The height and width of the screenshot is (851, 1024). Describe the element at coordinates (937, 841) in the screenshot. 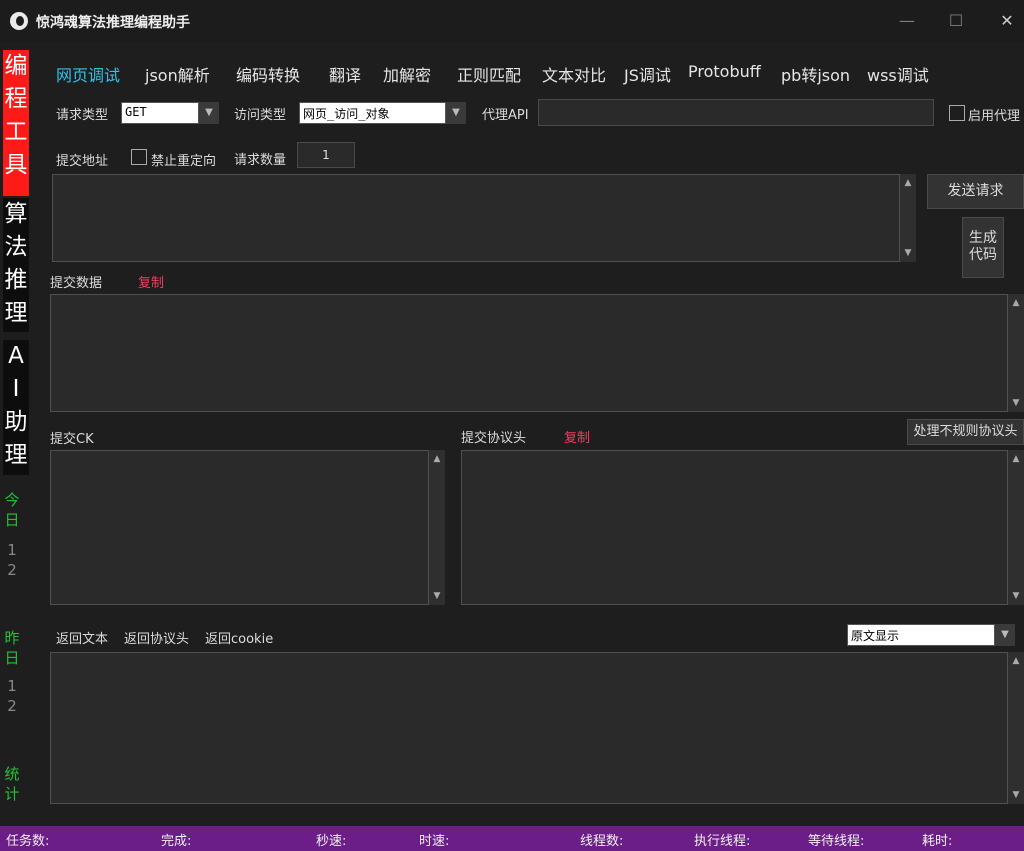

I see `status-elapsed: 耗时:` at that location.